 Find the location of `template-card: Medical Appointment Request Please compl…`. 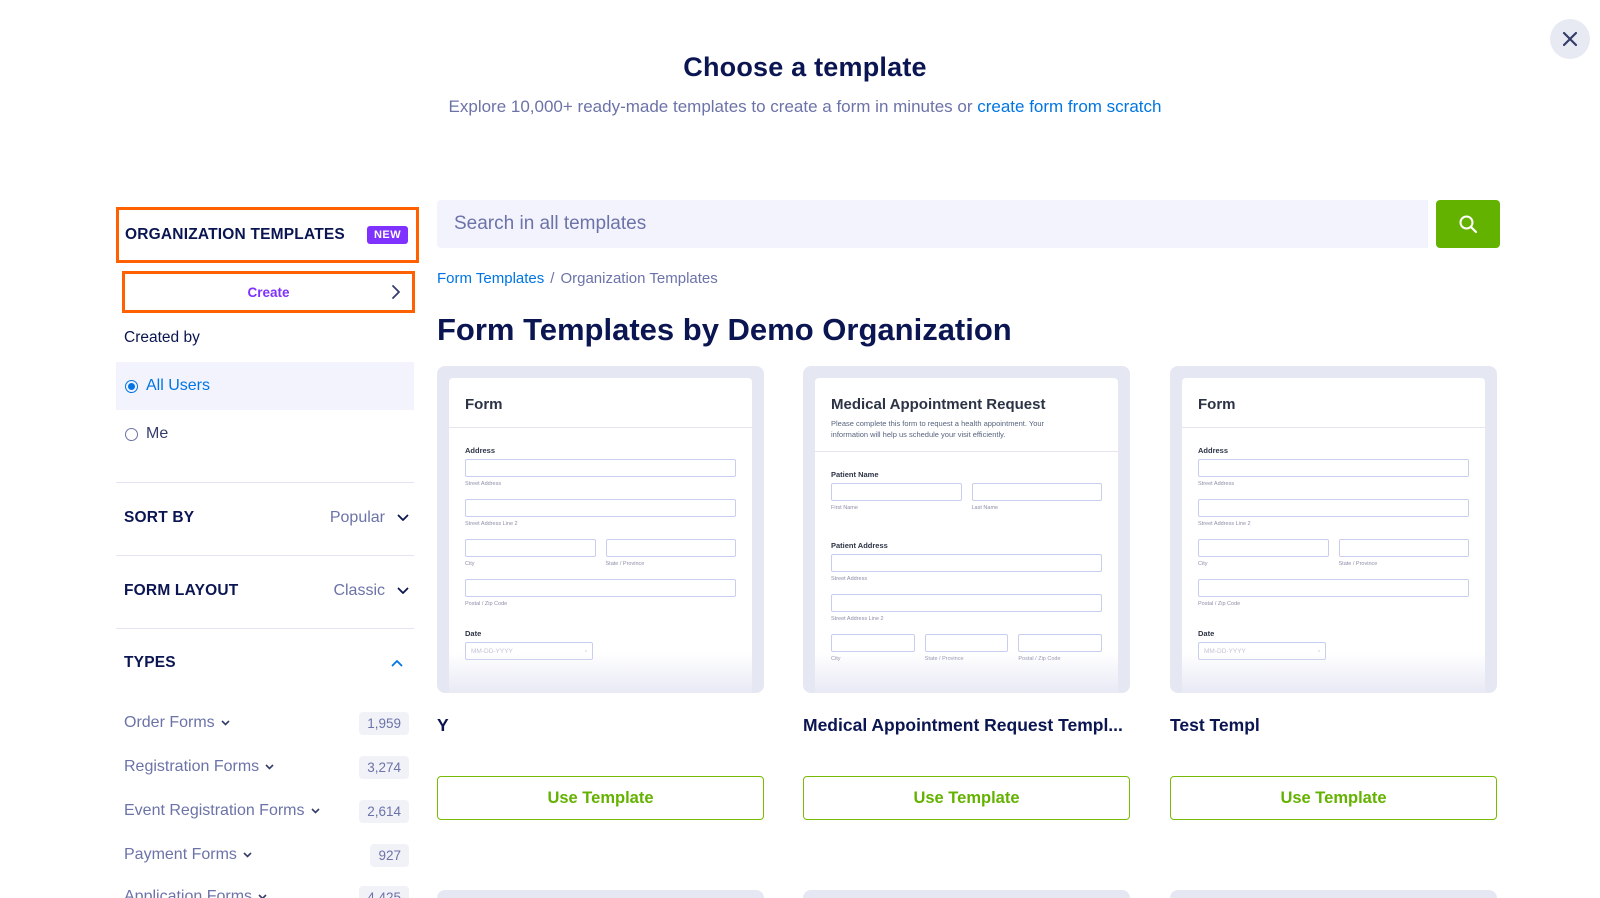

template-card: Medical Appointment Request Please compl… is located at coordinates (966, 593).